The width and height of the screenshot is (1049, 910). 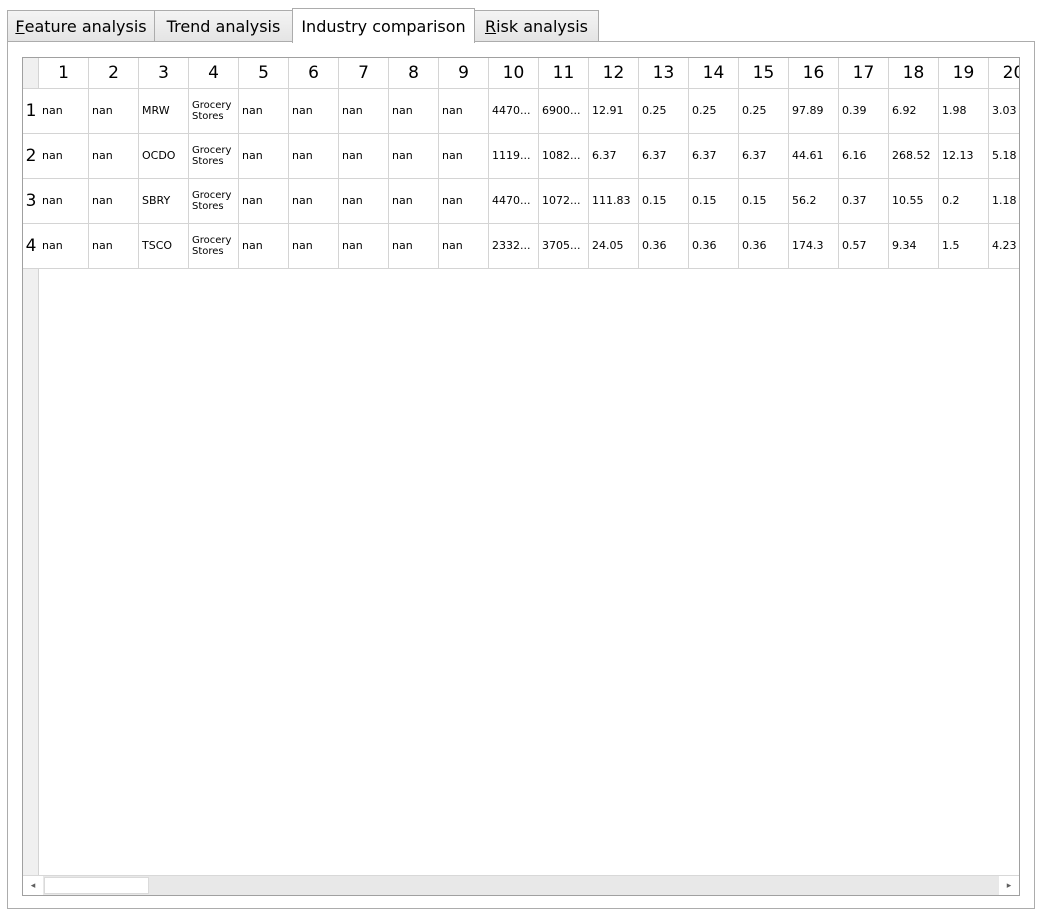 I want to click on table-cell: TSCO, so click(x=164, y=246).